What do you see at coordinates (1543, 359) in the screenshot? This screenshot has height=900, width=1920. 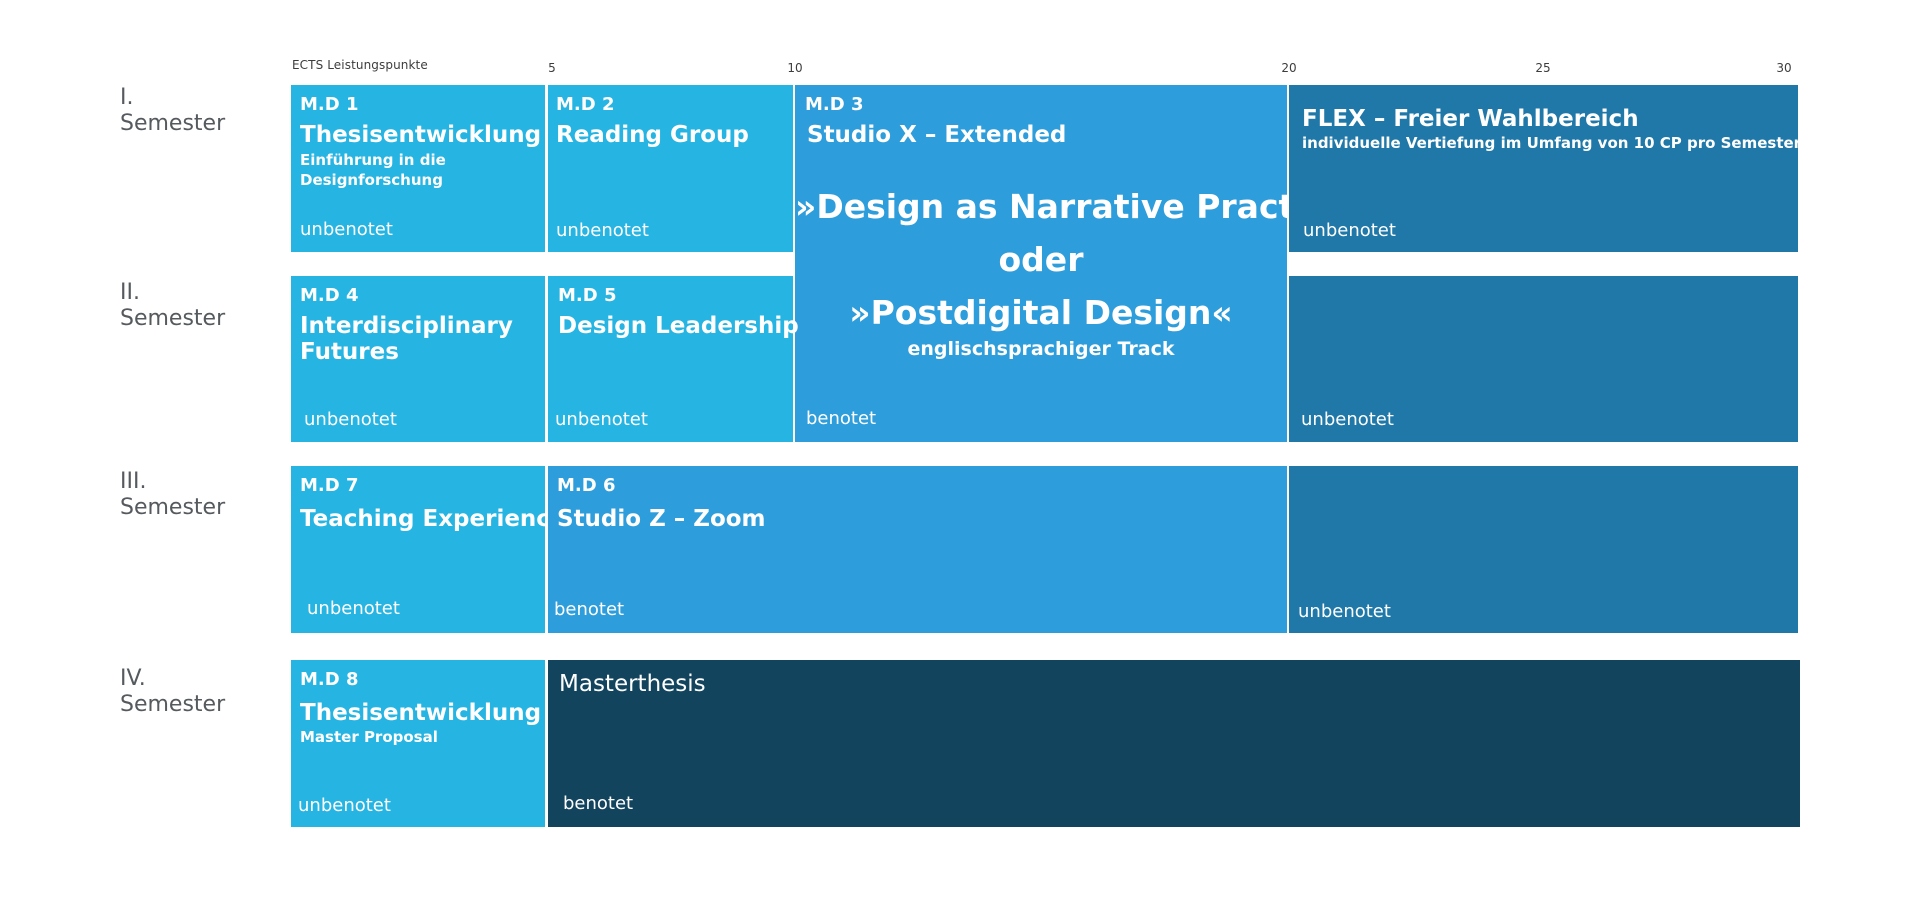 I see `module-flex-semester-2: unbenotet` at bounding box center [1543, 359].